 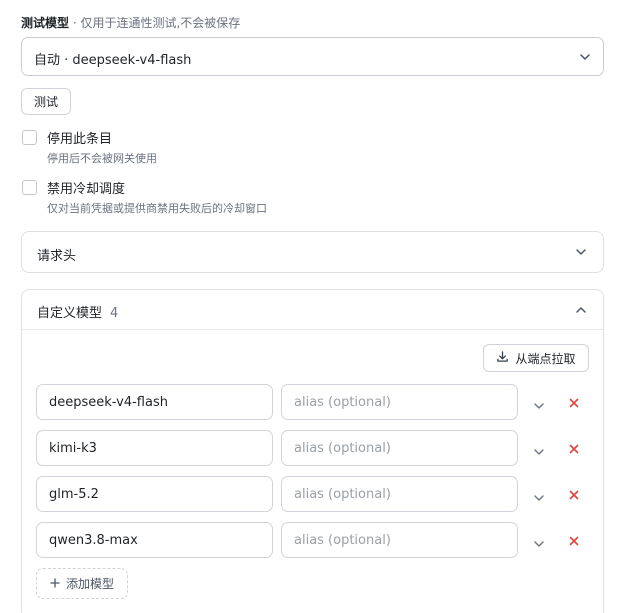 I want to click on custom-models-header: 自定义模型 4, so click(x=77, y=311).